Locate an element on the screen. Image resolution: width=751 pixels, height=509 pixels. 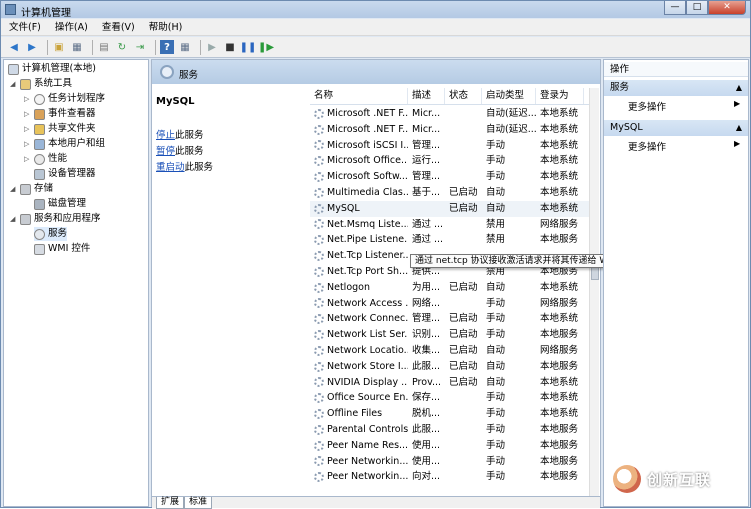
table-row: Parental Controls 此服... 手动 本地服务 is located at coordinates (451, 430).